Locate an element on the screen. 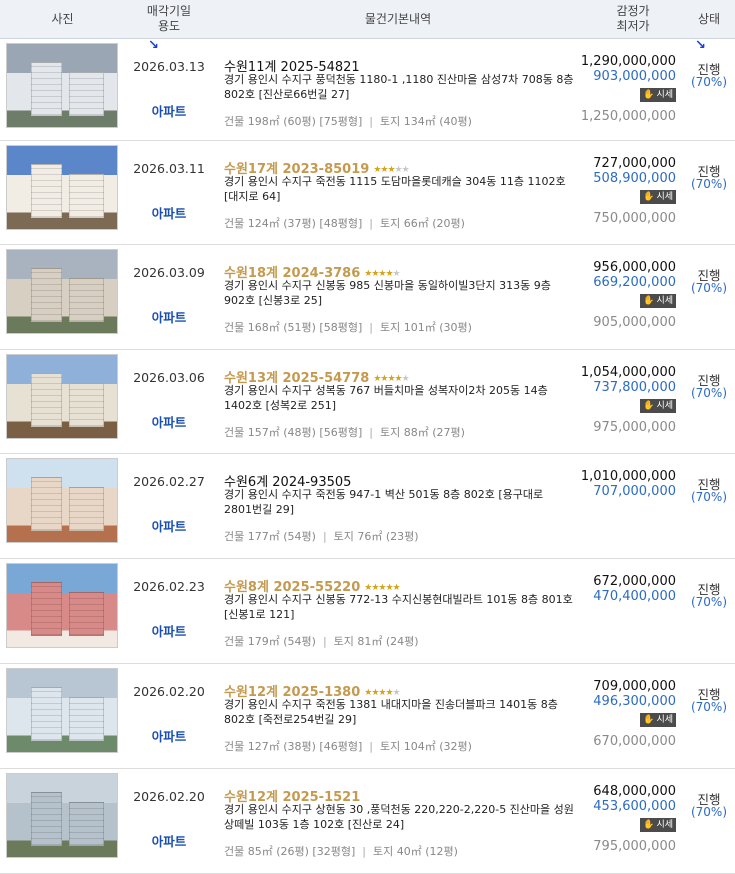  header-appraisal-label: 감정가 is located at coordinates (632, 11).